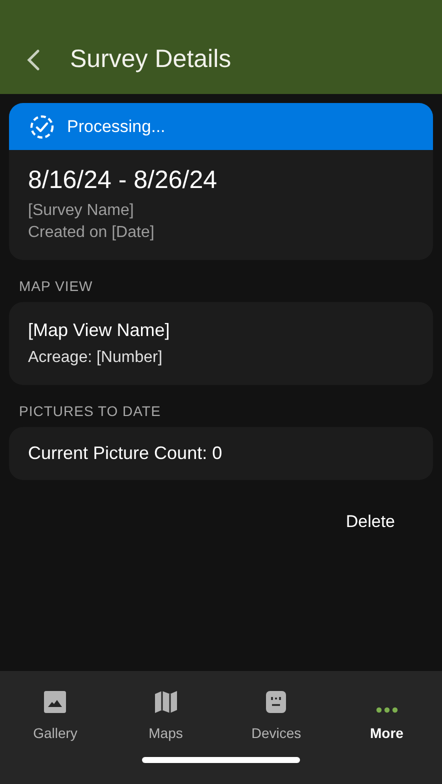  What do you see at coordinates (126, 453) in the screenshot?
I see `picture-count: Current Picture Count: 0` at bounding box center [126, 453].